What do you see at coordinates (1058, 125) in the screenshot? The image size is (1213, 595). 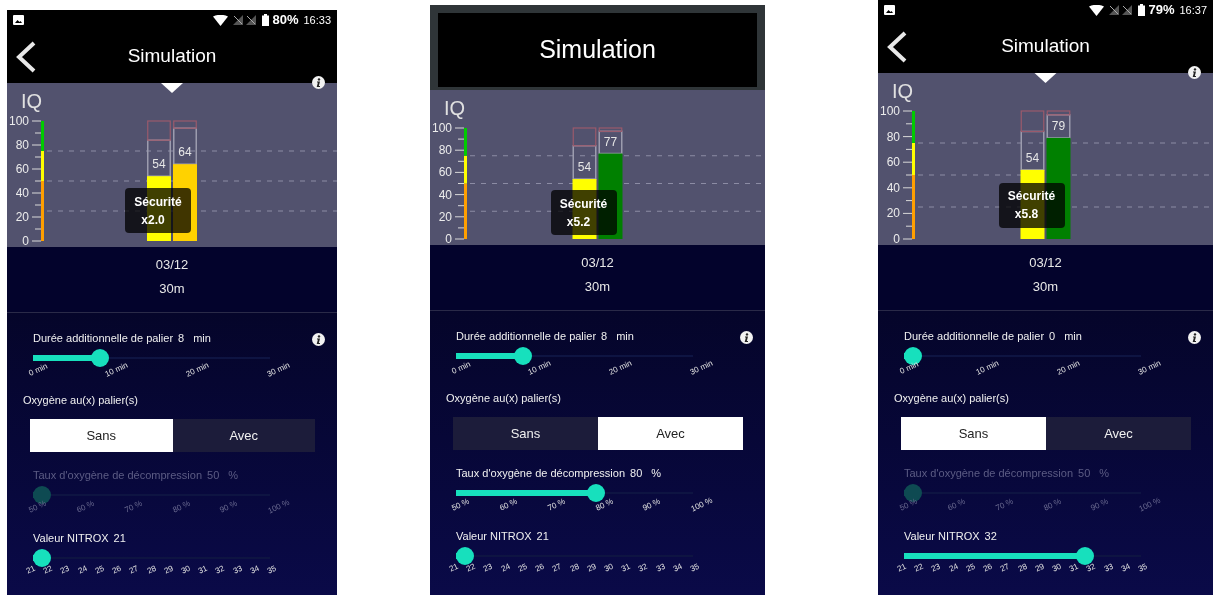 I see `bar-value: 79` at bounding box center [1058, 125].